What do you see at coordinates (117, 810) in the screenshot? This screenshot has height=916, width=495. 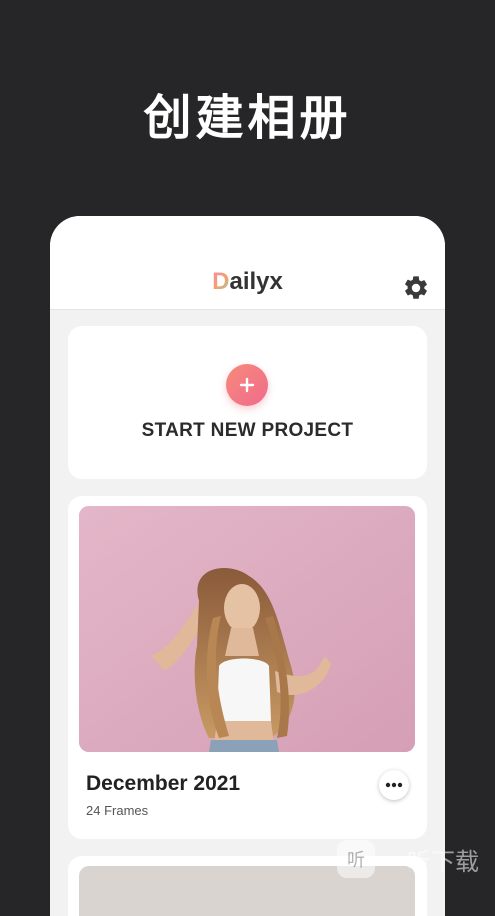 I see `album-frame-count: 24 Frames` at bounding box center [117, 810].